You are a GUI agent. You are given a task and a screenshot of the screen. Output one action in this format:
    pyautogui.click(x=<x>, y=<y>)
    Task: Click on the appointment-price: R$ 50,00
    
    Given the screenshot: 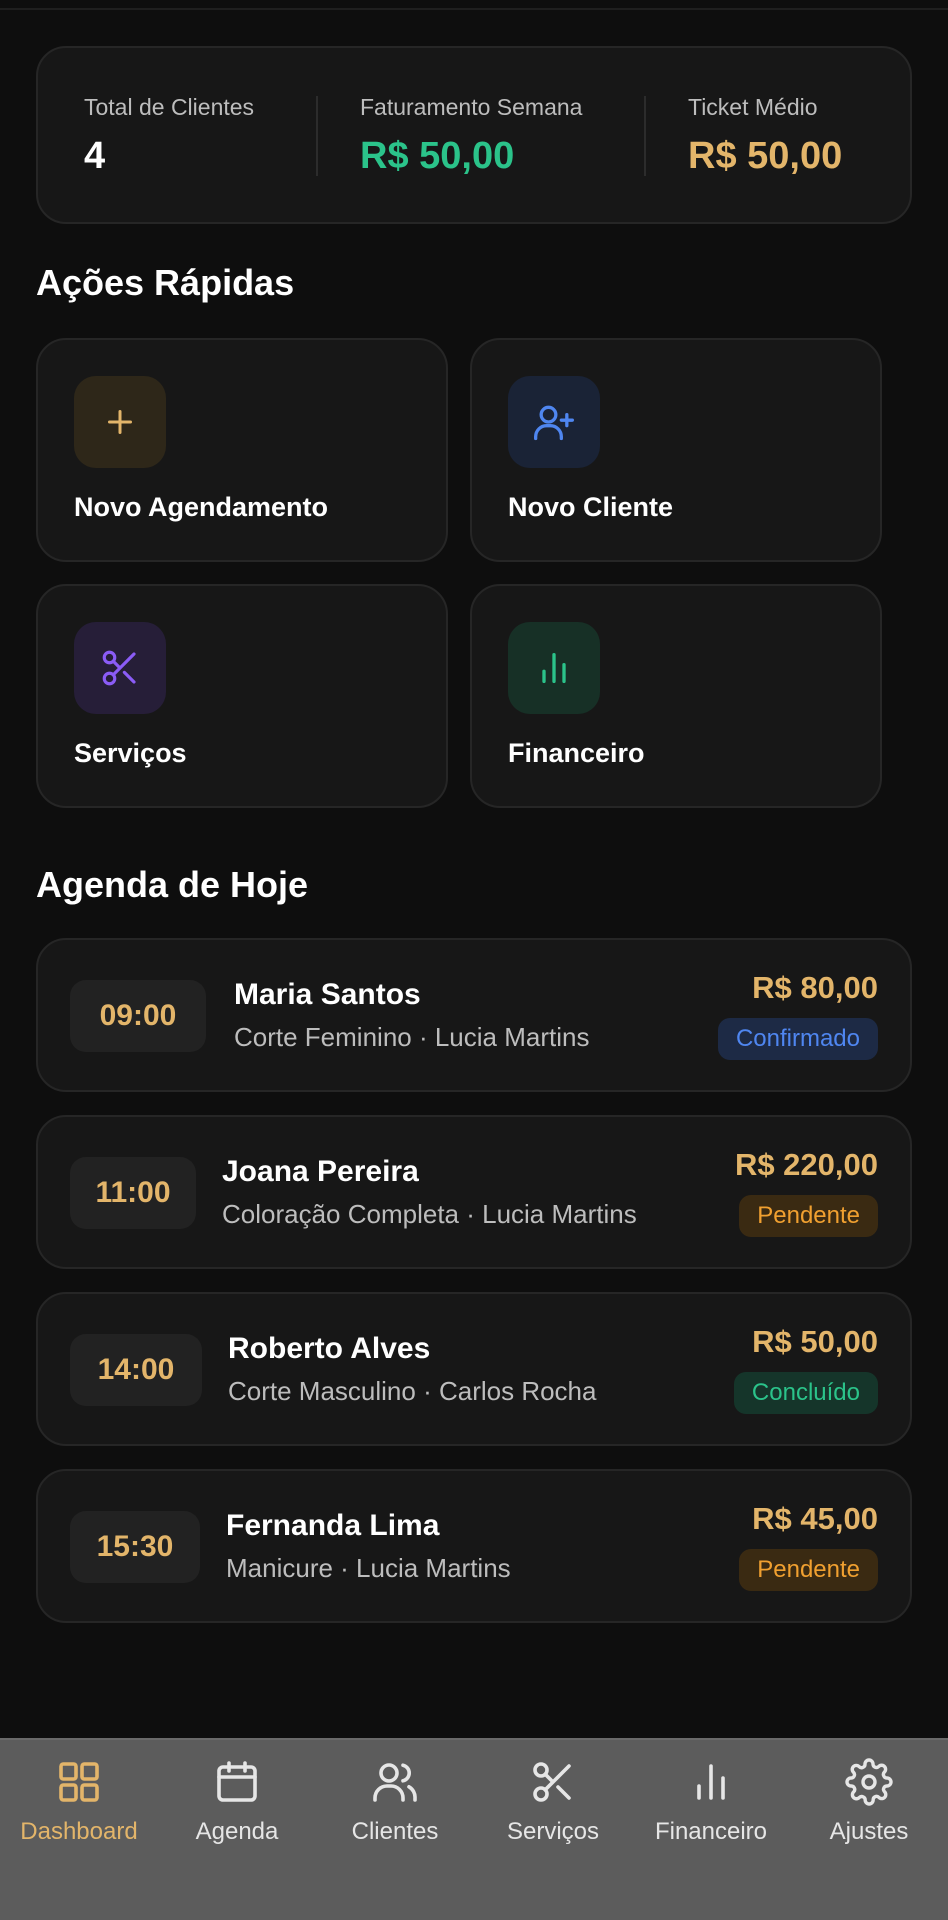 What is the action you would take?
    pyautogui.click(x=815, y=1341)
    